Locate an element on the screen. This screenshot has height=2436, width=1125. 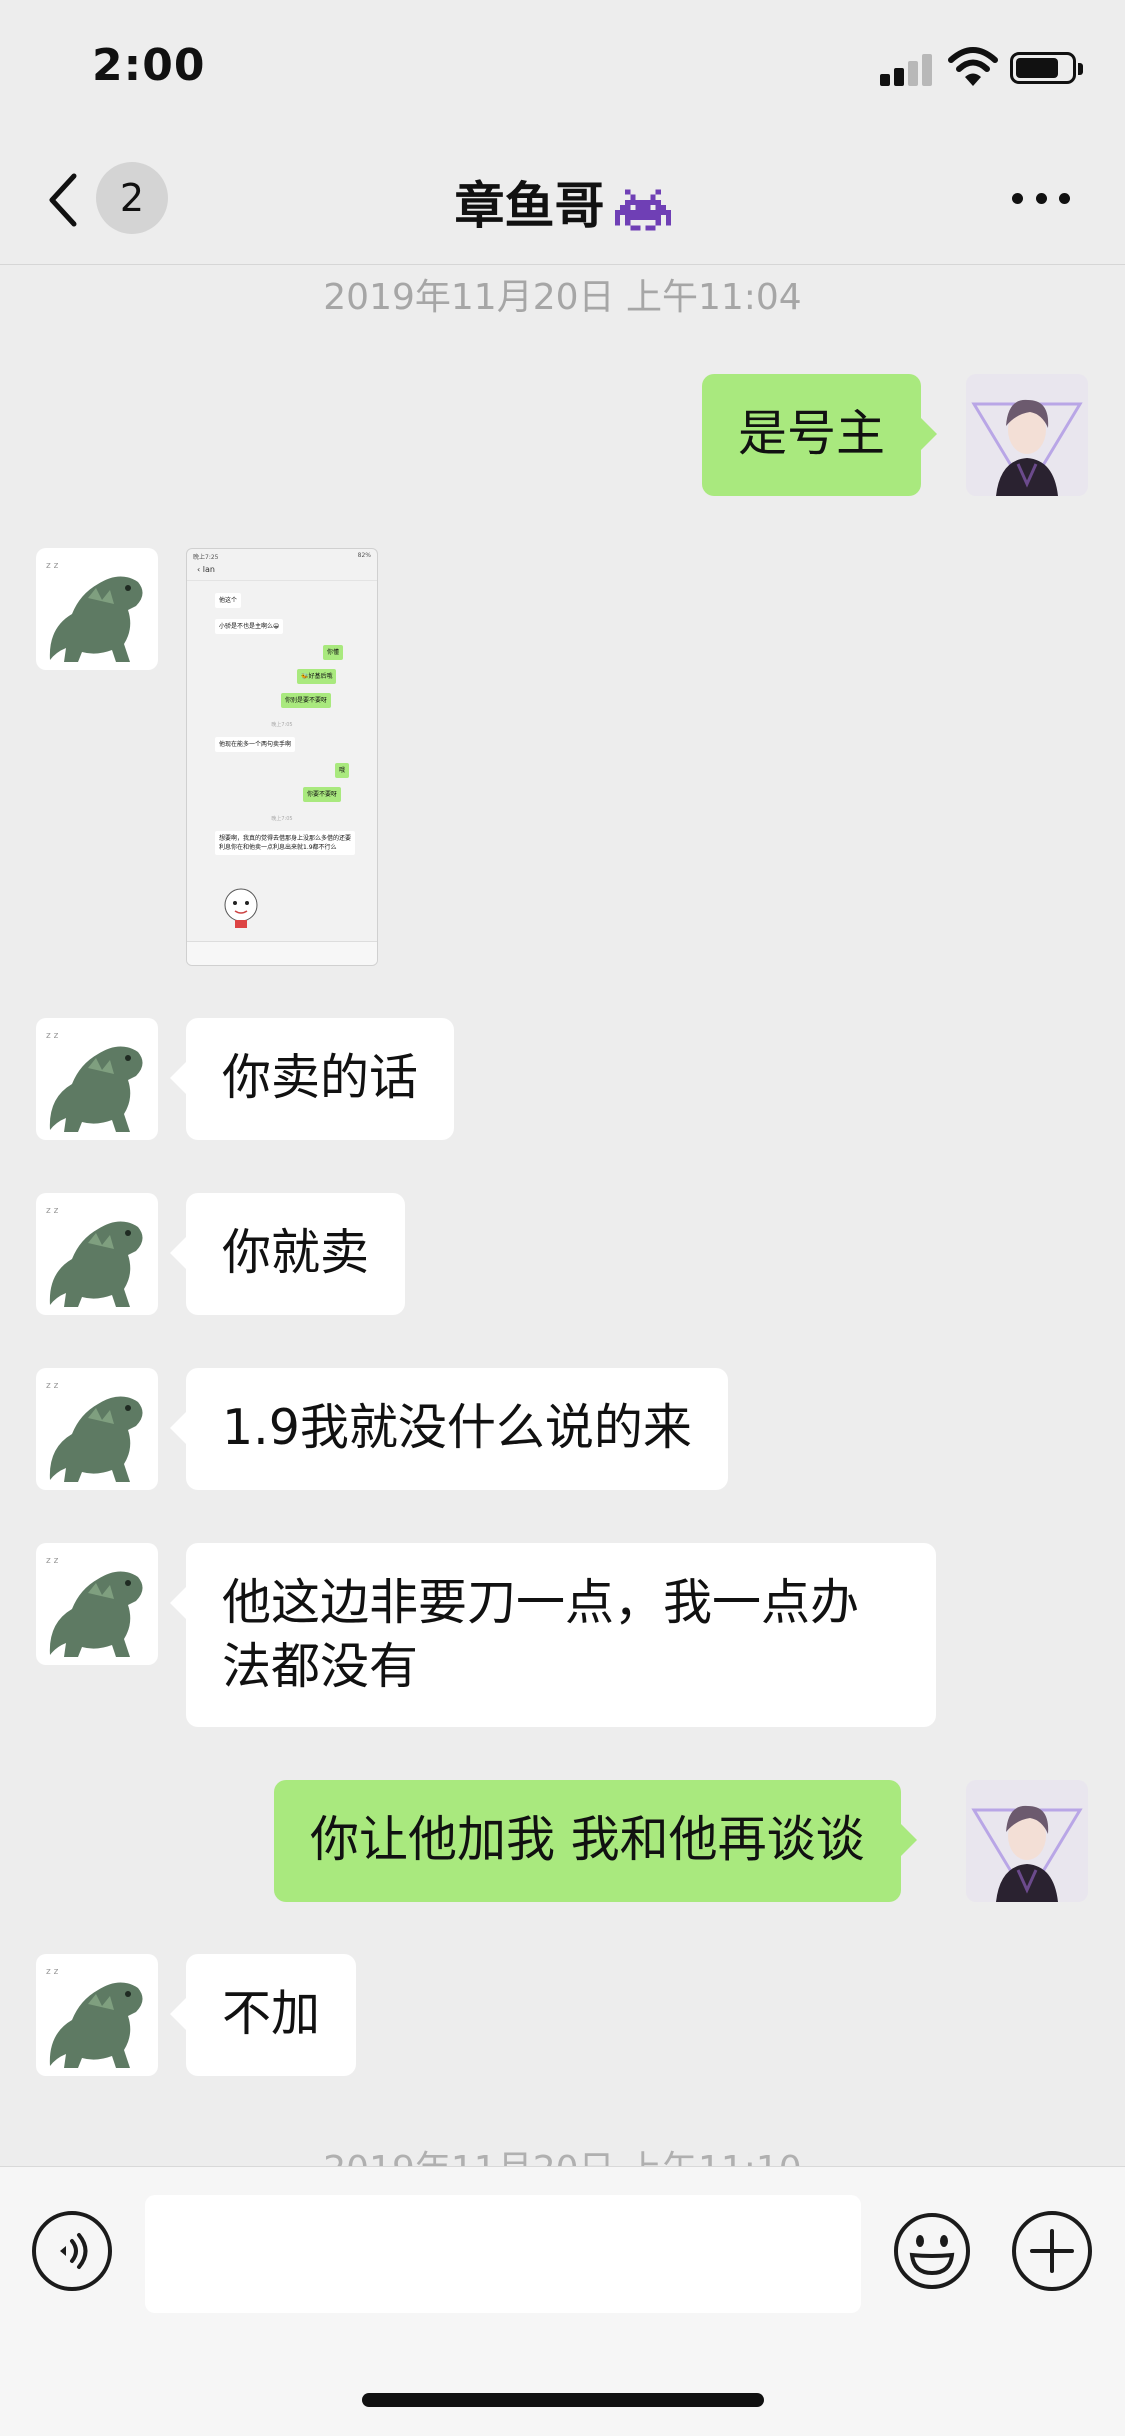
more-options-icon is located at coordinates (1041, 198).